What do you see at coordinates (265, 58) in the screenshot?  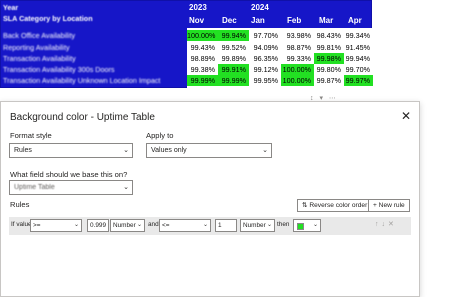 I see `matrix-value-cell: 96.35%` at bounding box center [265, 58].